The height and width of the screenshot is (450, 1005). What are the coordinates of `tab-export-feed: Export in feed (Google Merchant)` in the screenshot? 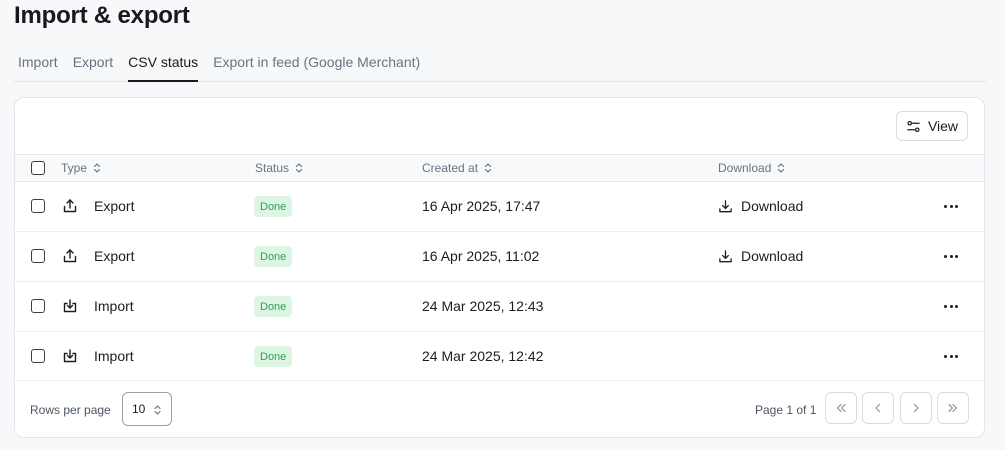 It's located at (316, 67).